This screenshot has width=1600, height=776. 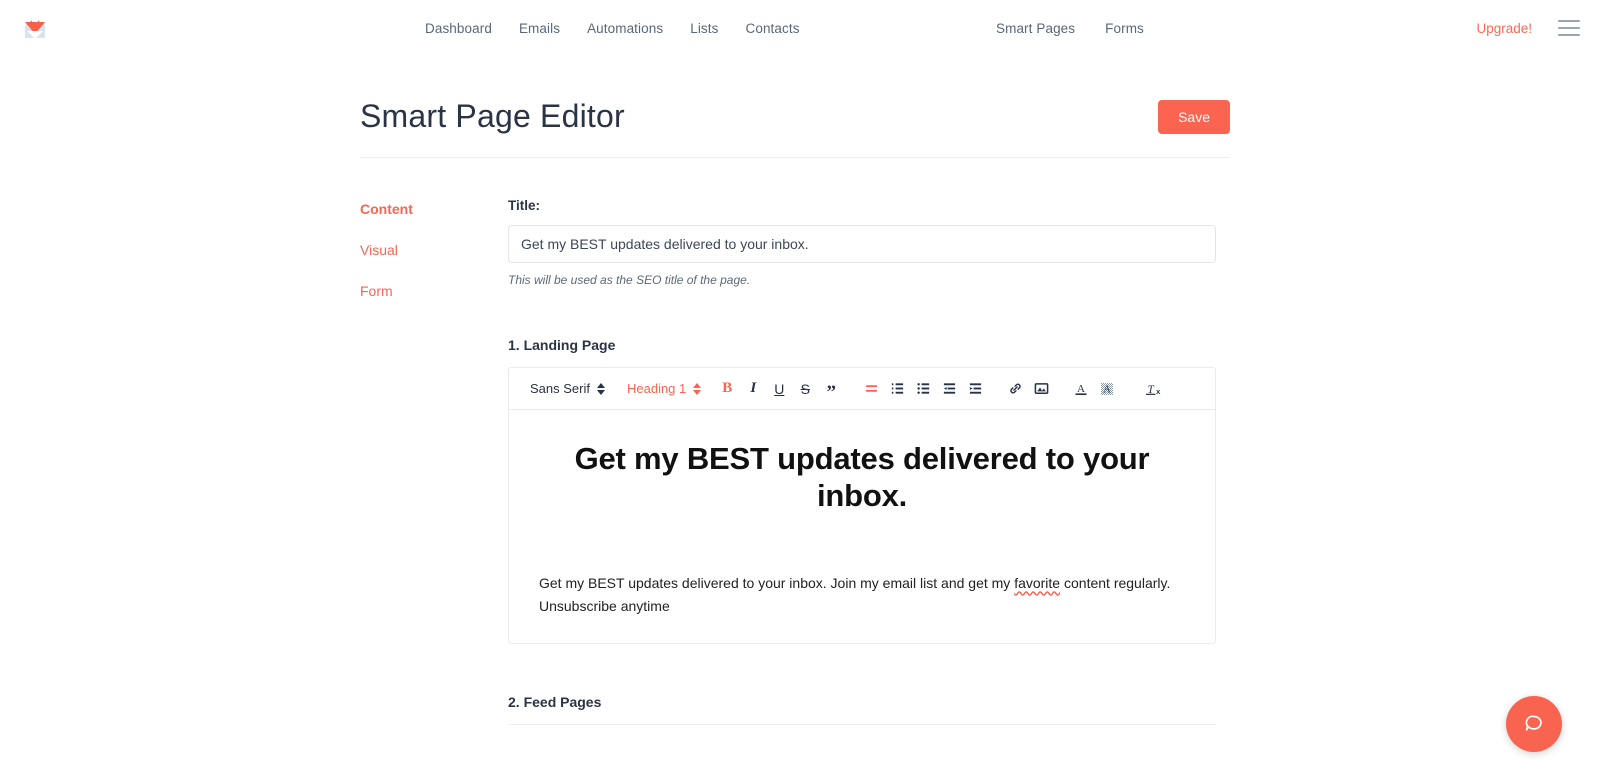 I want to click on bullet-list-icon, so click(x=923, y=389).